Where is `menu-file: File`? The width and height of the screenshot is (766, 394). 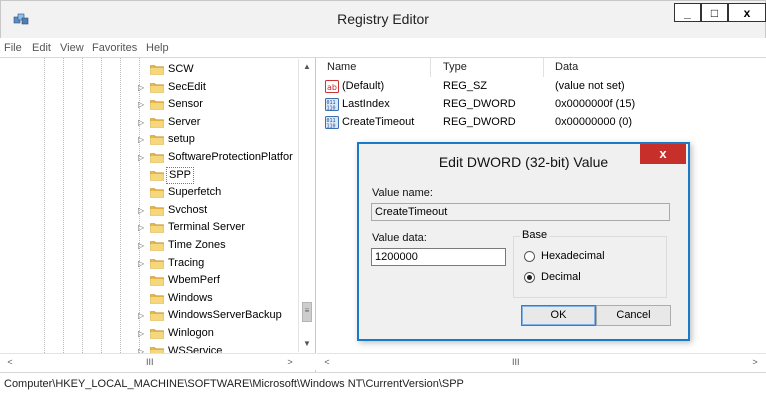 menu-file: File is located at coordinates (13, 48).